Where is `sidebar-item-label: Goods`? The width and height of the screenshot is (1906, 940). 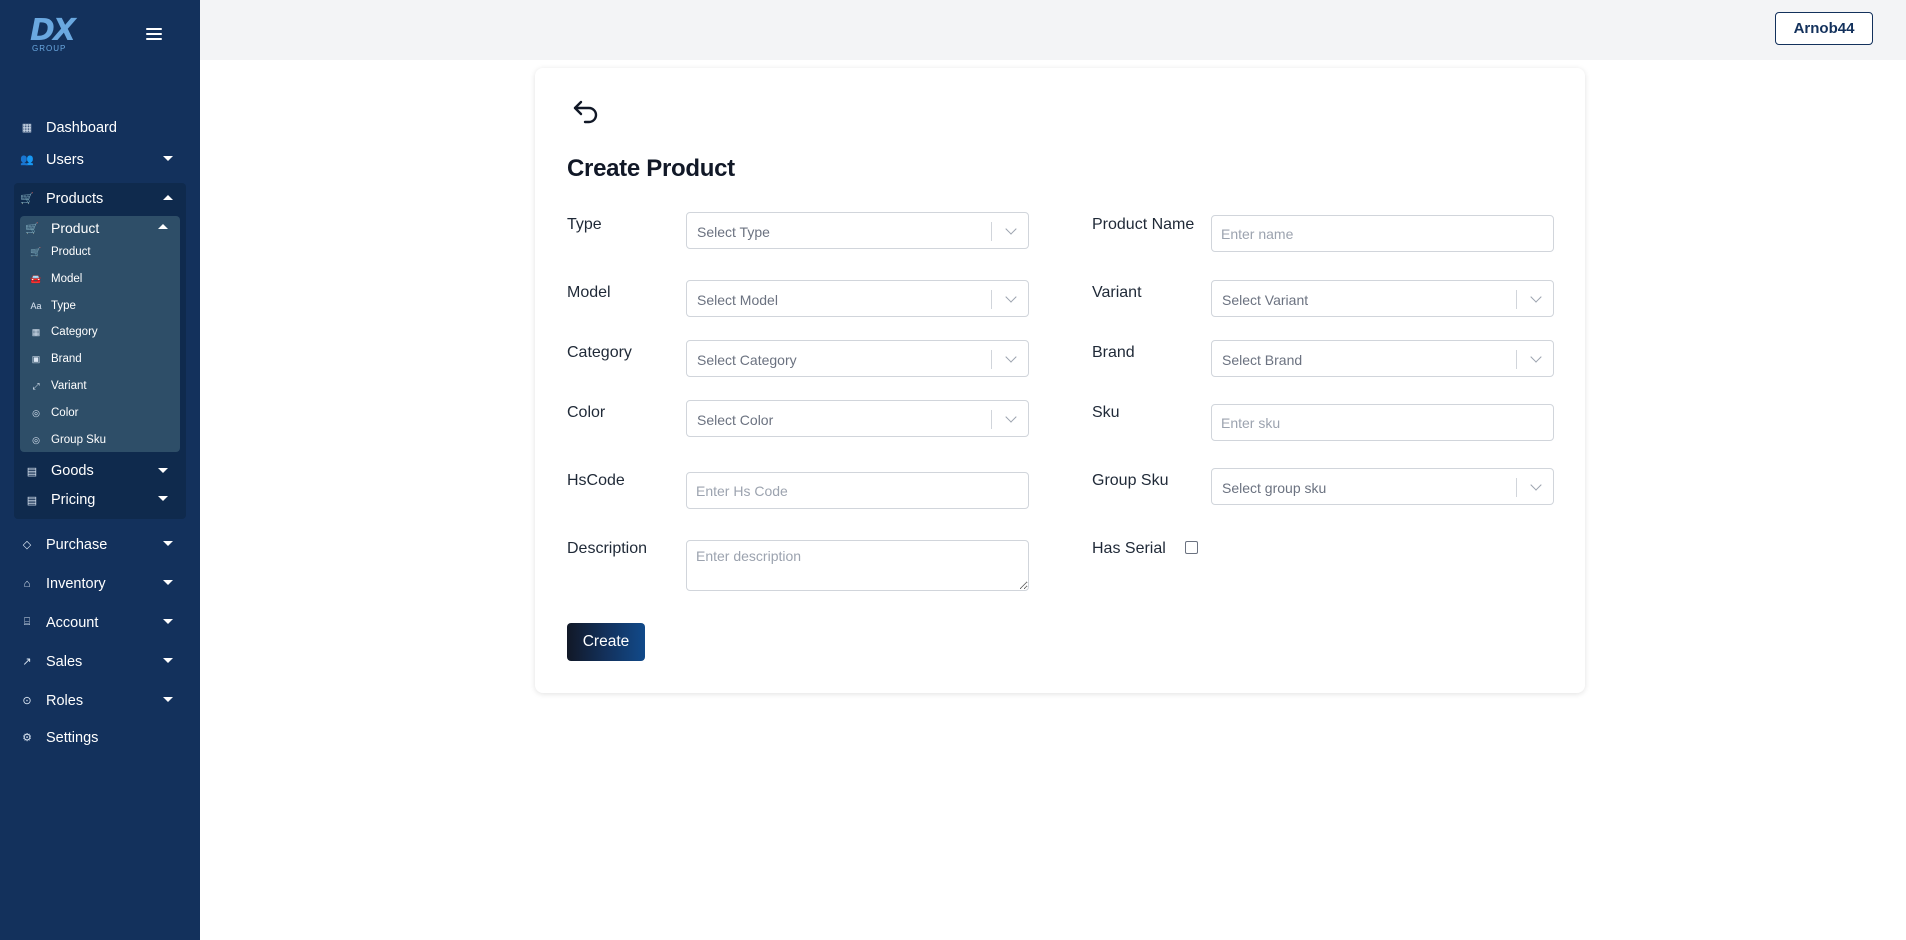 sidebar-item-label: Goods is located at coordinates (72, 471).